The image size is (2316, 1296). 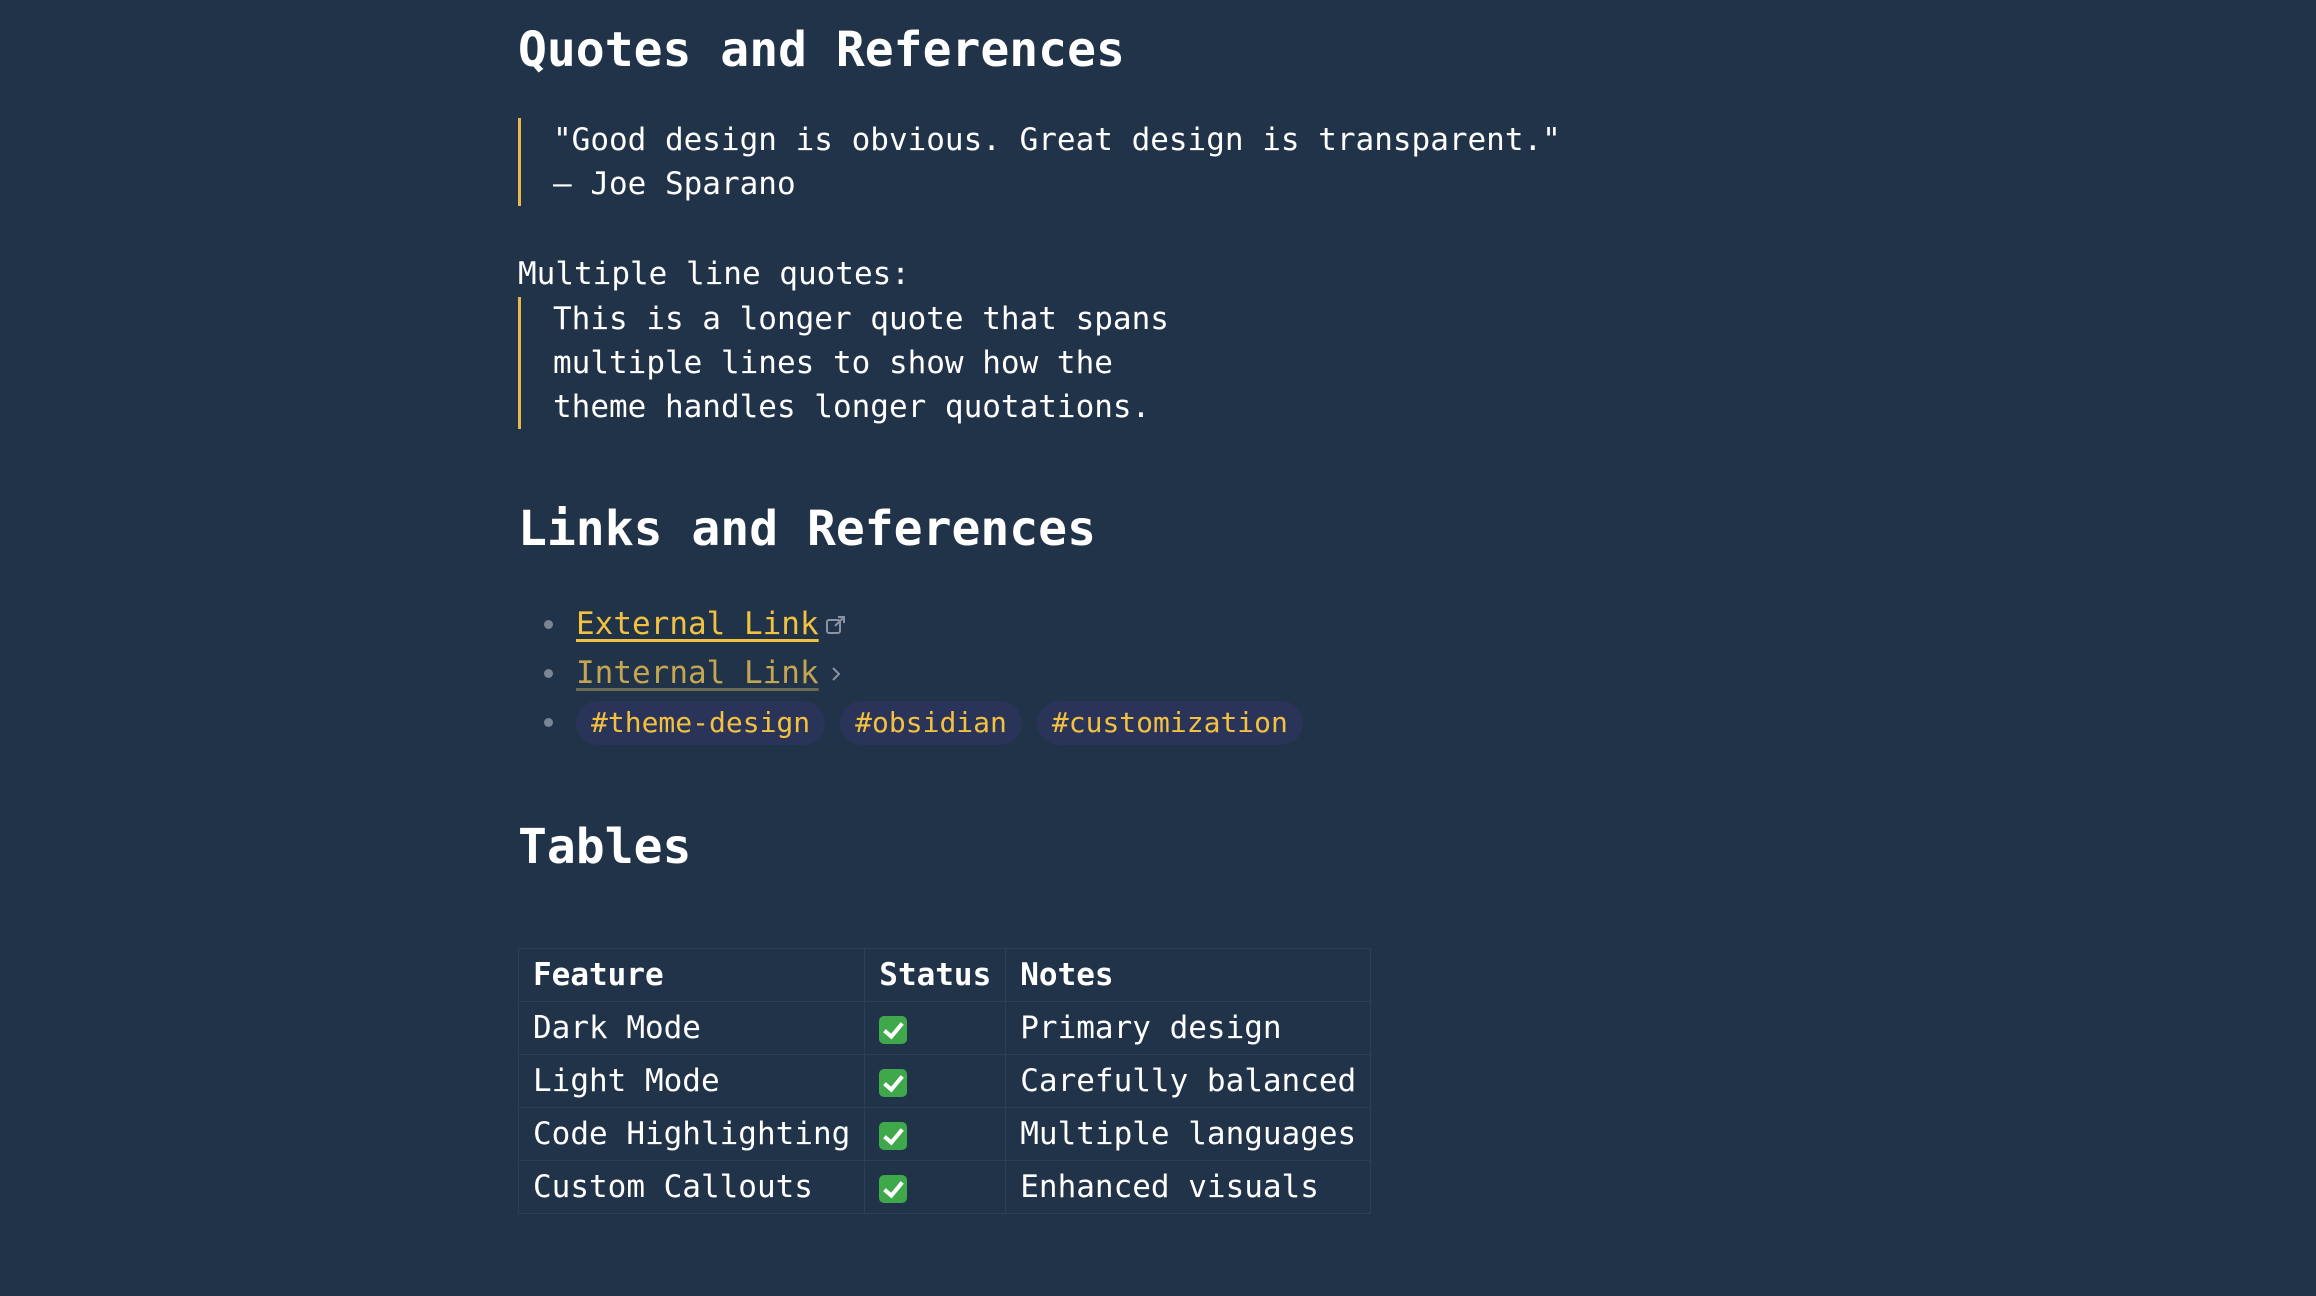 I want to click on cell-feature: Light Mode, so click(x=691, y=1081).